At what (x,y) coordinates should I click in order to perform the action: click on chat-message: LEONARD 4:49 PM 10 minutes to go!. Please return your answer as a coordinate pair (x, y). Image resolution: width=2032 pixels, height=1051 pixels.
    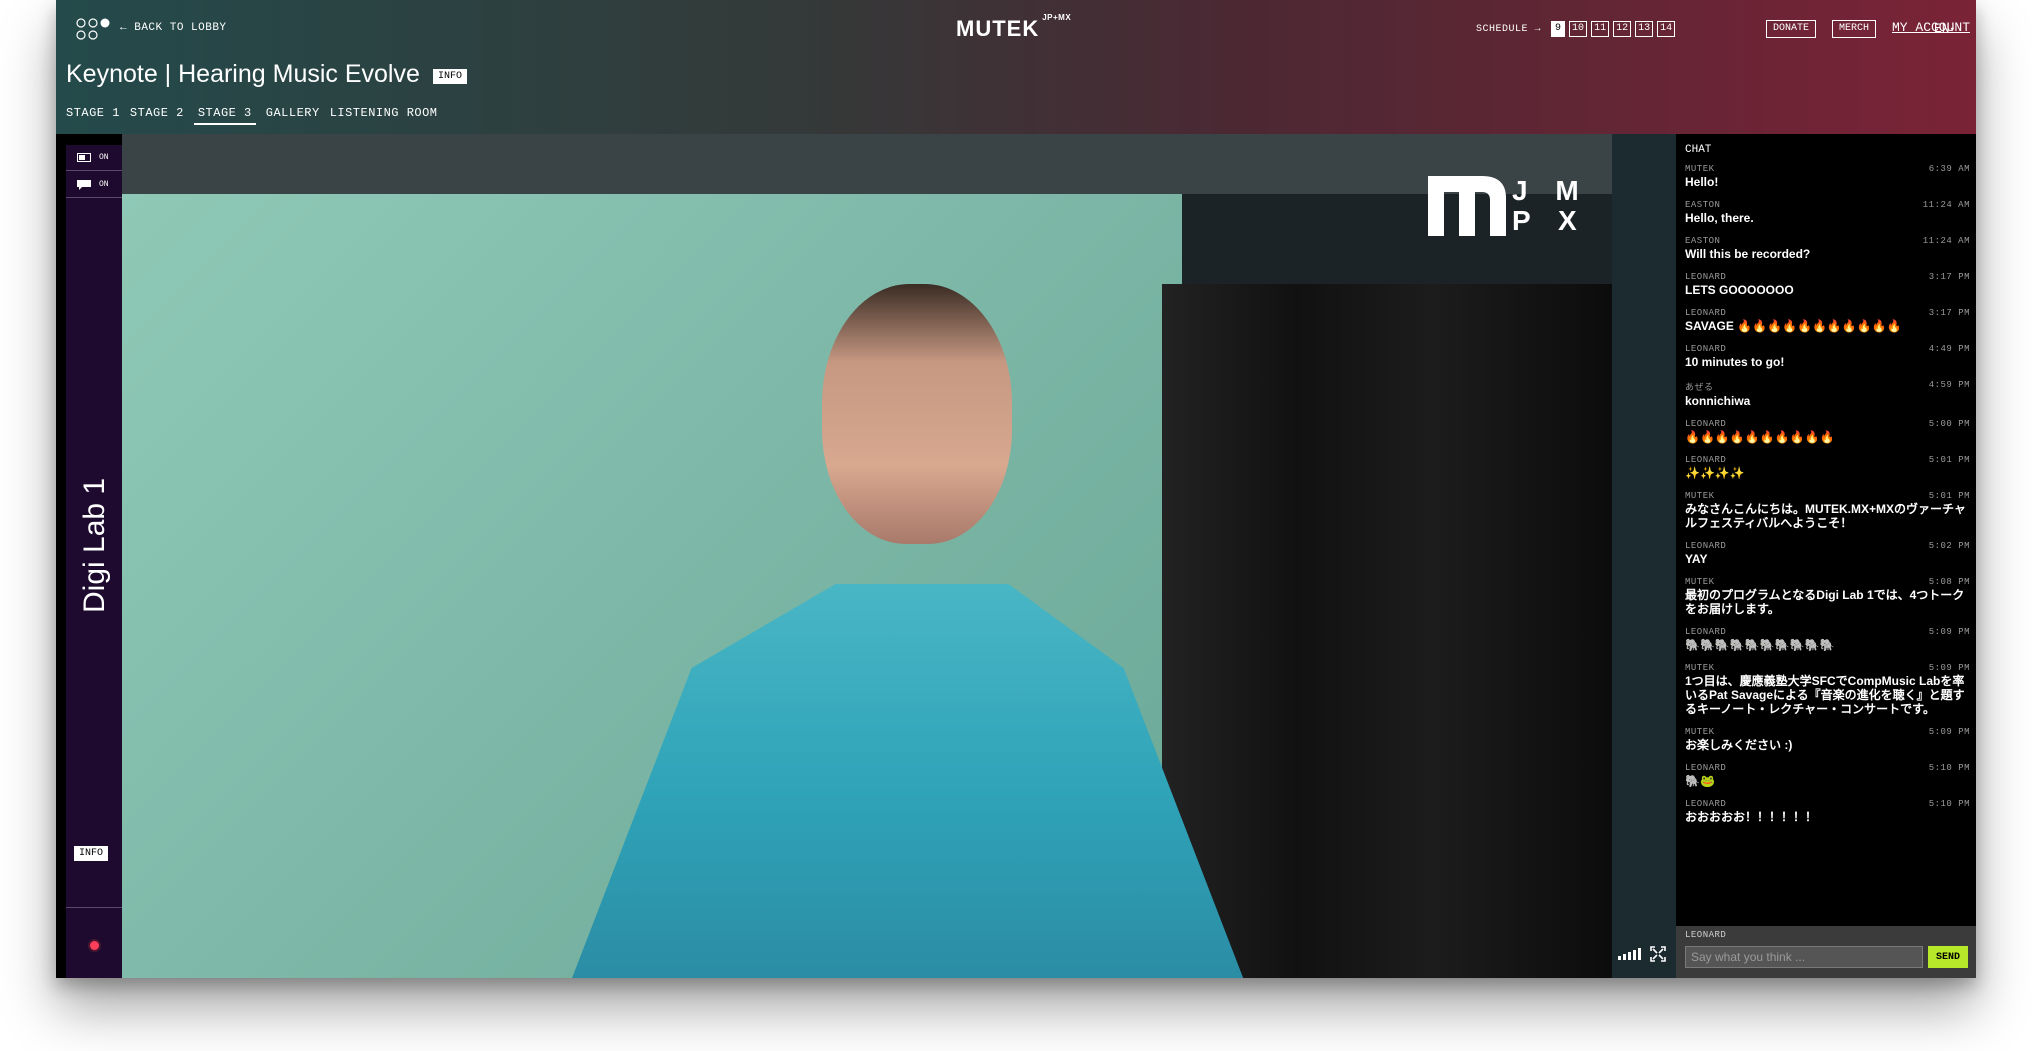
    Looking at the image, I should click on (1827, 356).